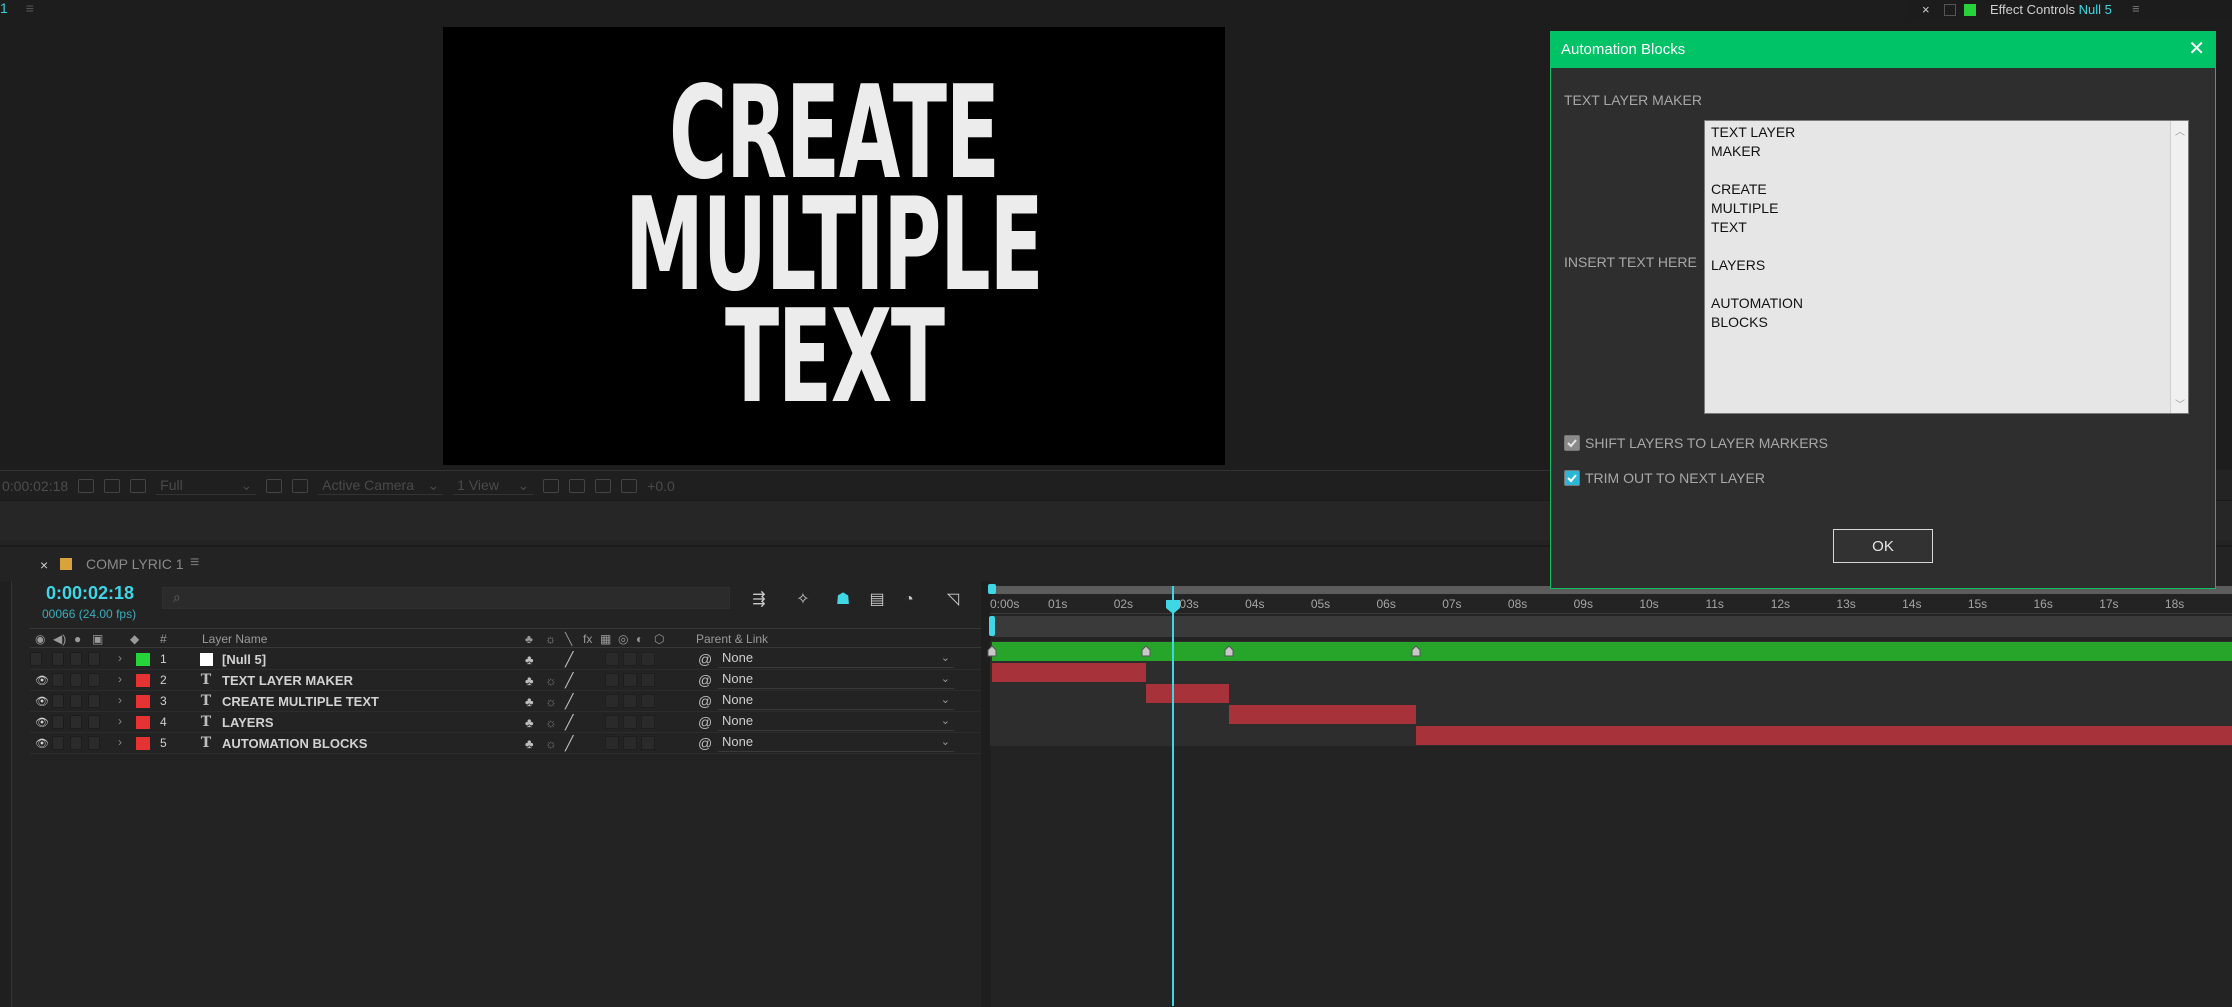 Image resolution: width=2232 pixels, height=1007 pixels. I want to click on lock-icon, so click(1950, 10).